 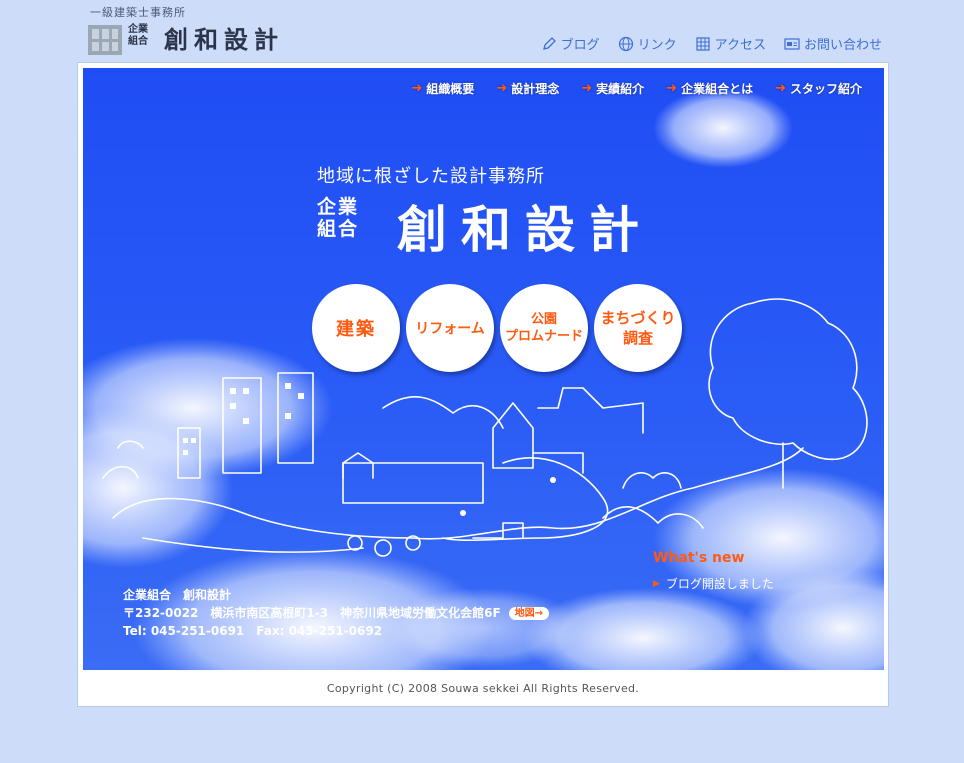 What do you see at coordinates (657, 45) in the screenshot?
I see `nav-link-label: リンク` at bounding box center [657, 45].